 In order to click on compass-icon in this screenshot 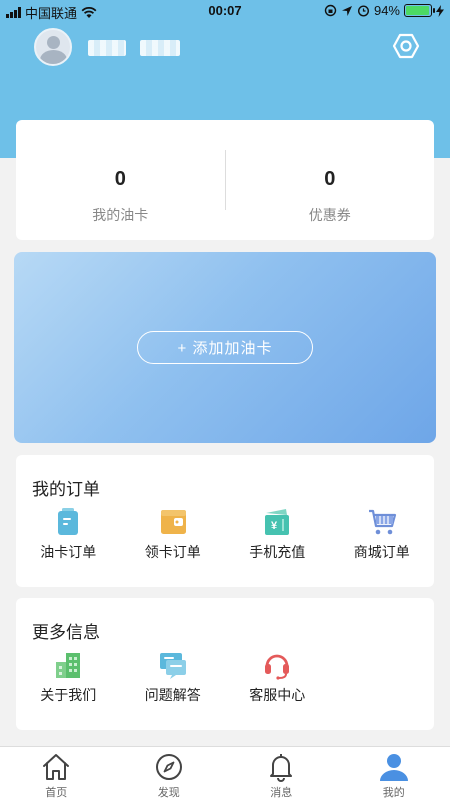, I will do `click(168, 767)`.